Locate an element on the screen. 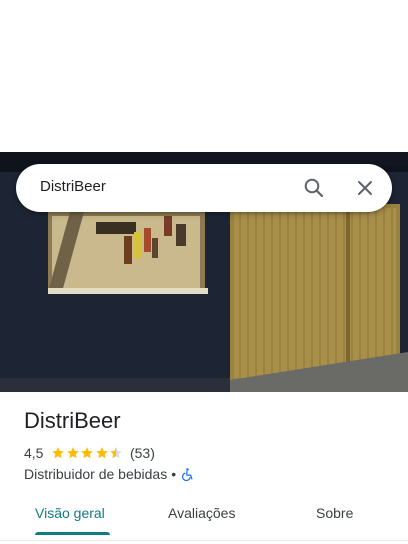  place-tabs: Visão geral Avaliações Sobre is located at coordinates (204, 515).